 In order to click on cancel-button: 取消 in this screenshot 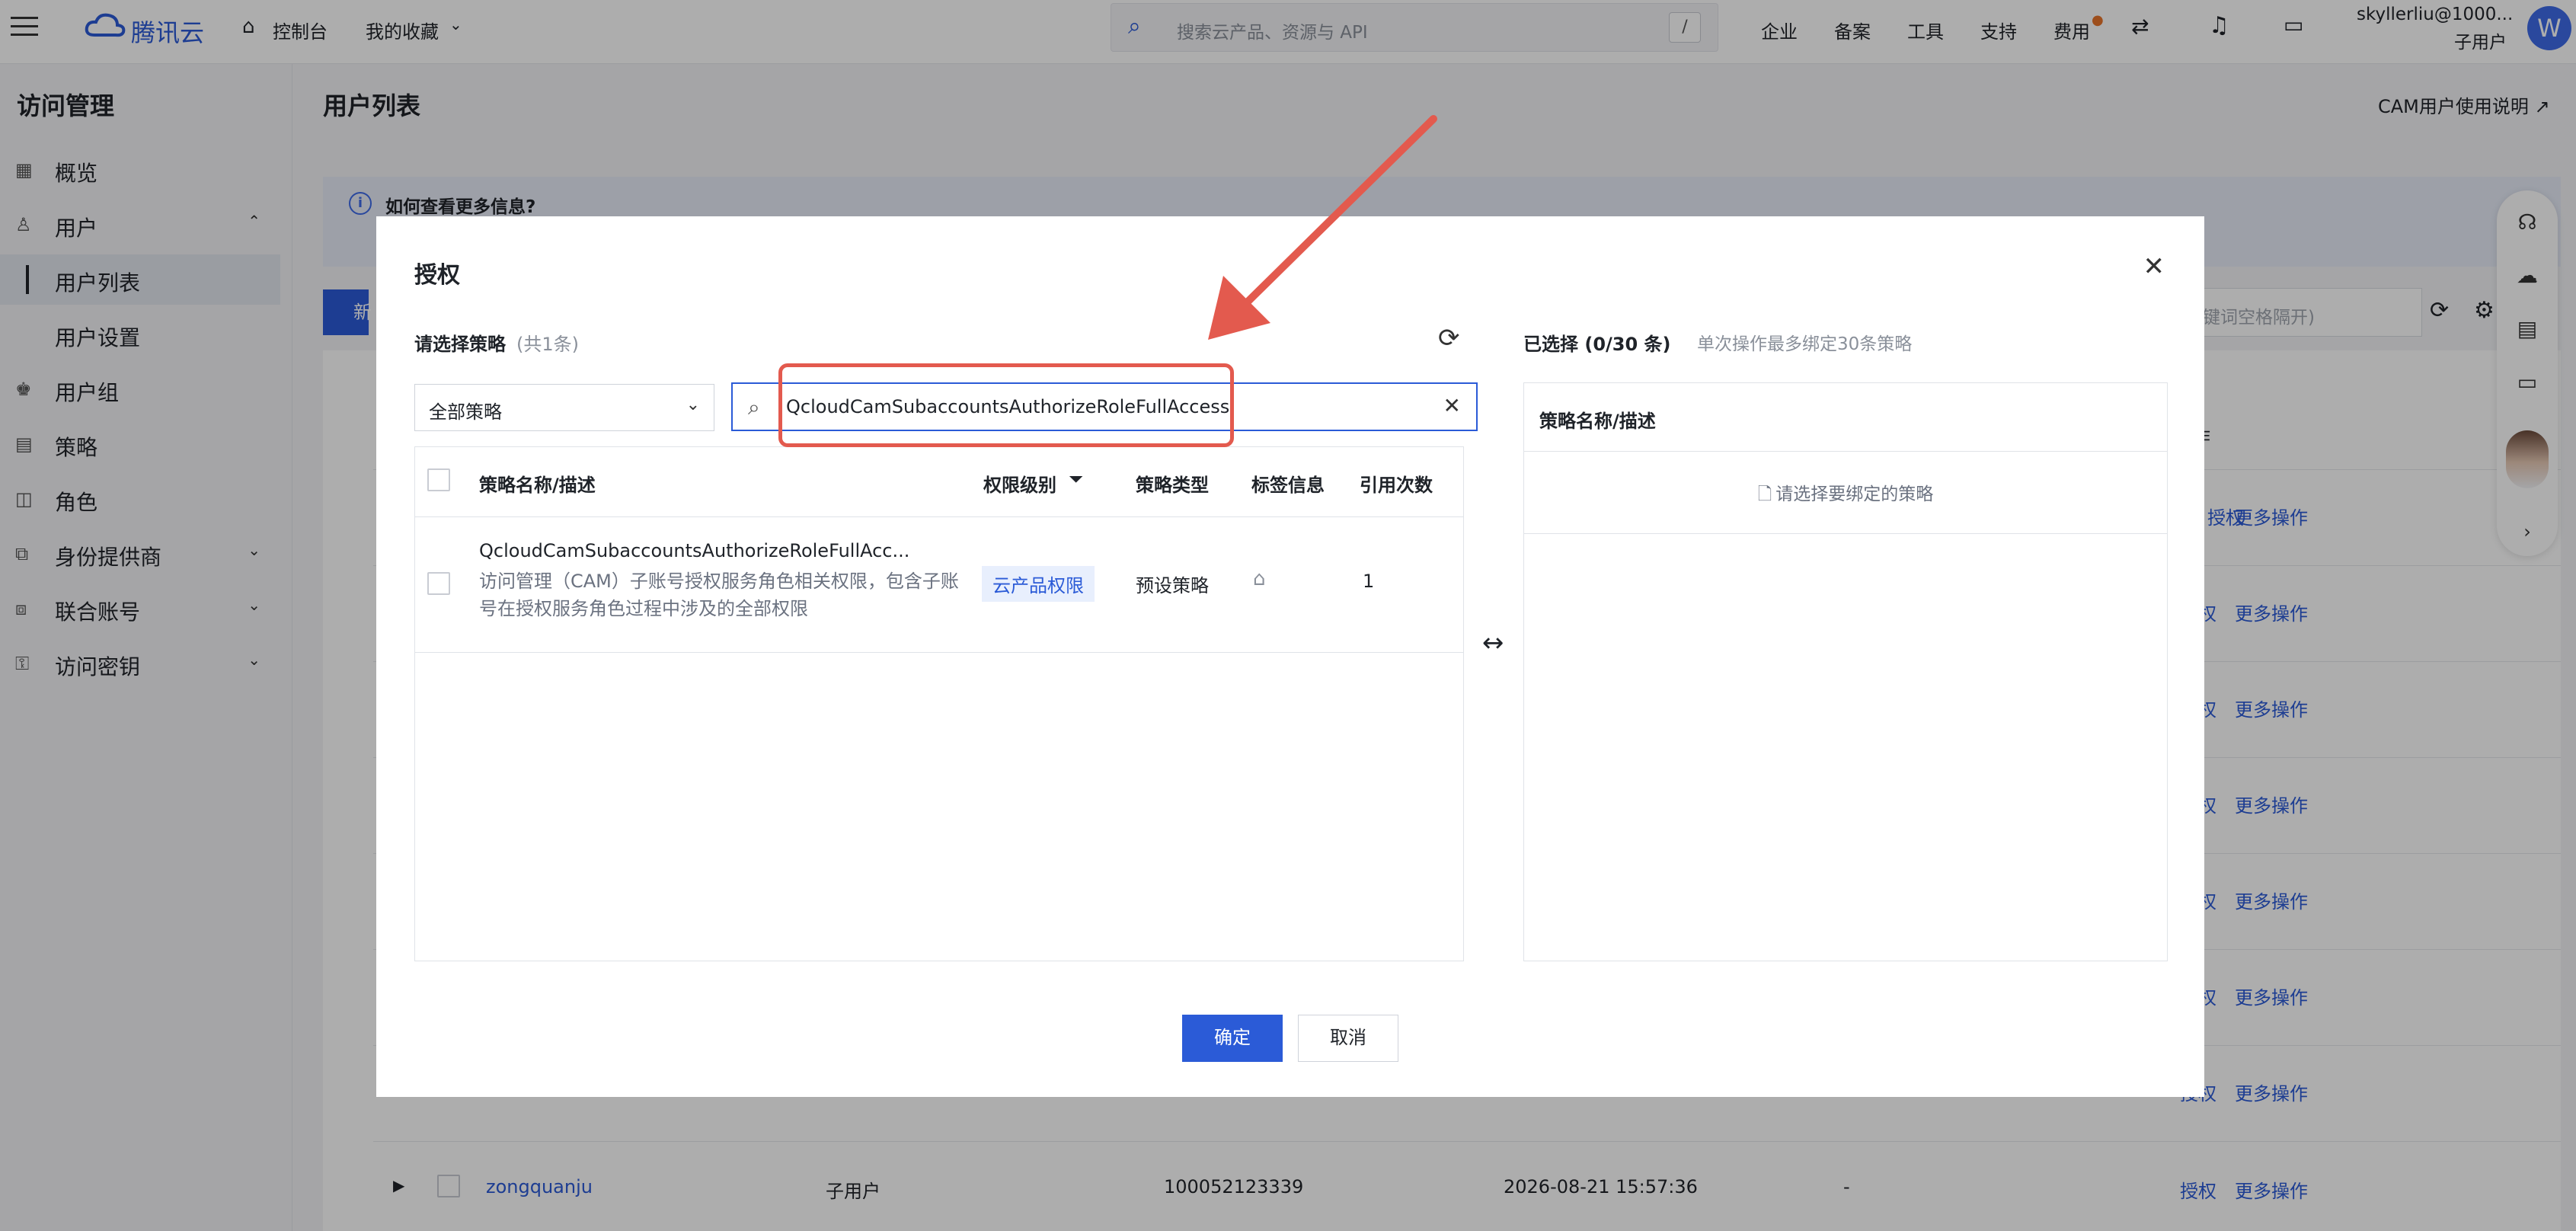, I will do `click(1348, 1038)`.